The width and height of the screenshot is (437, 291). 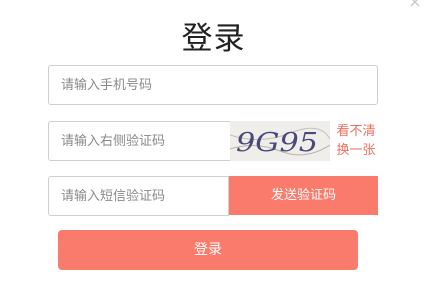 What do you see at coordinates (356, 150) in the screenshot?
I see `refresh-label-line2: 换一张` at bounding box center [356, 150].